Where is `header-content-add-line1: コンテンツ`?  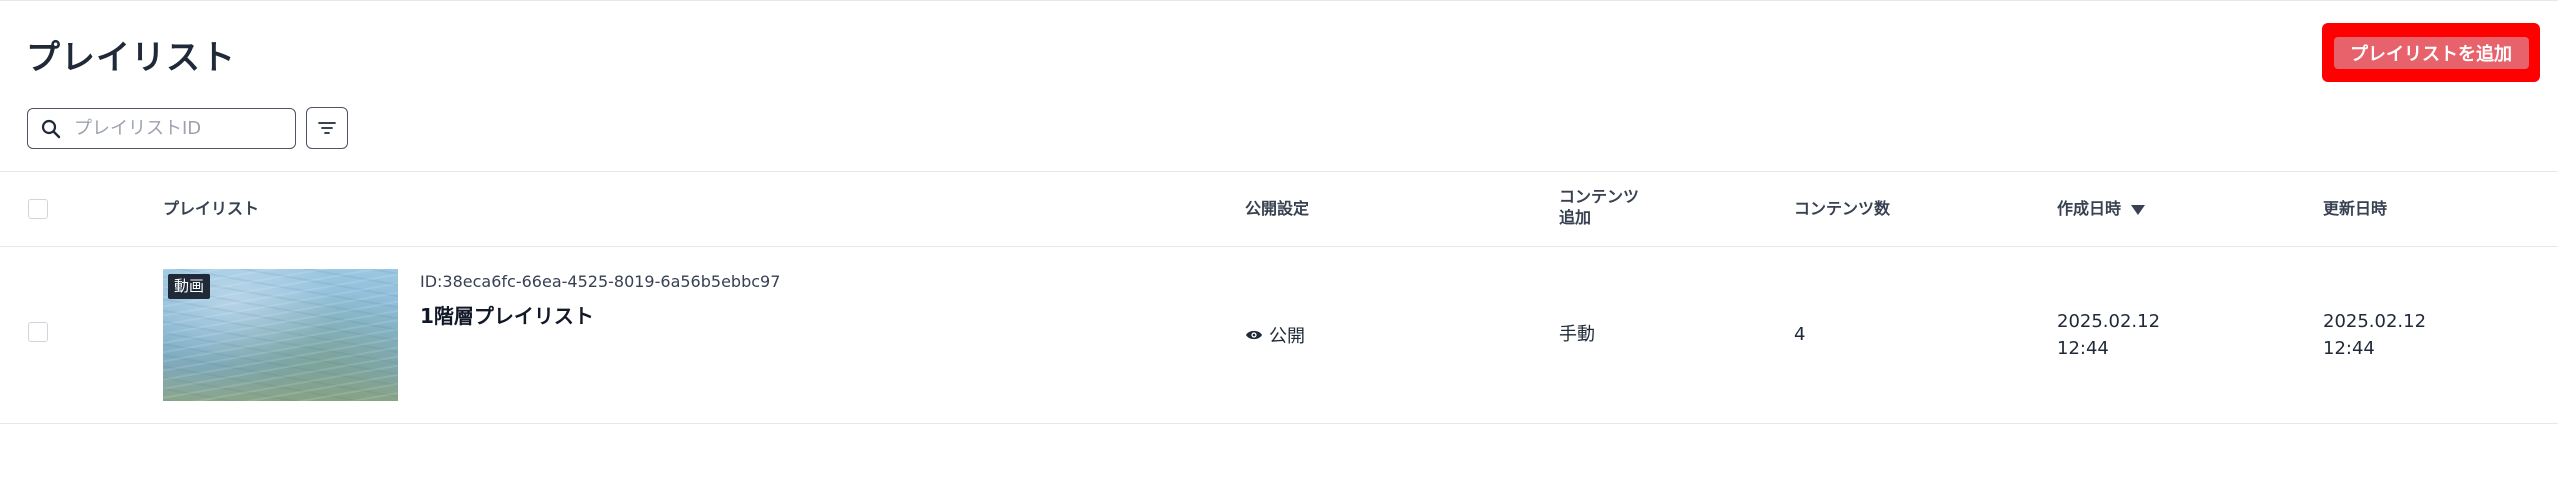 header-content-add-line1: コンテンツ is located at coordinates (1599, 196).